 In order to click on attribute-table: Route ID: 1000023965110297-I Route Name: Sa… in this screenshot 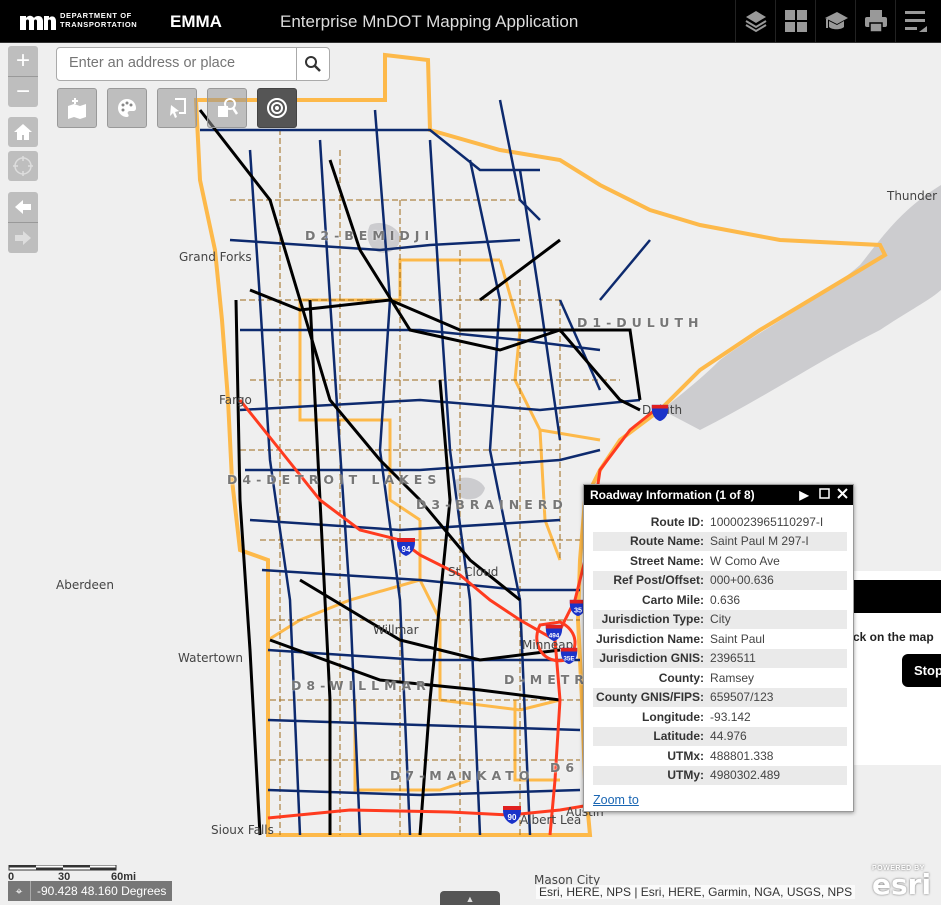, I will do `click(720, 648)`.